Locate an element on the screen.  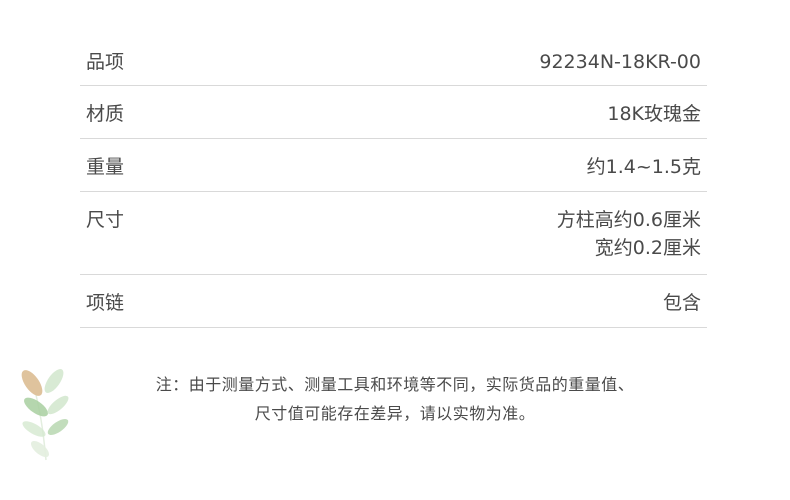
spec-row-item: 品项 92234N-18KR-00 is located at coordinates (393, 60).